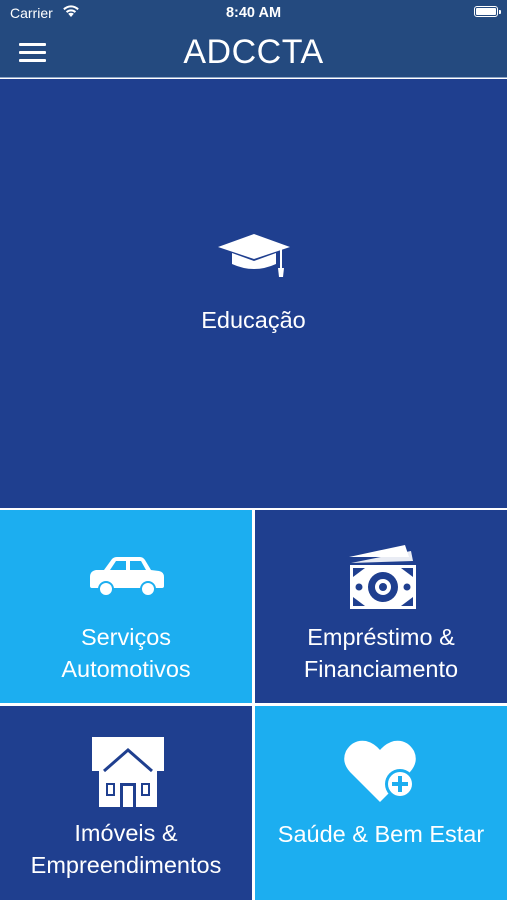  Describe the element at coordinates (126, 637) in the screenshot. I see `tile-label-line: Serviços` at that location.